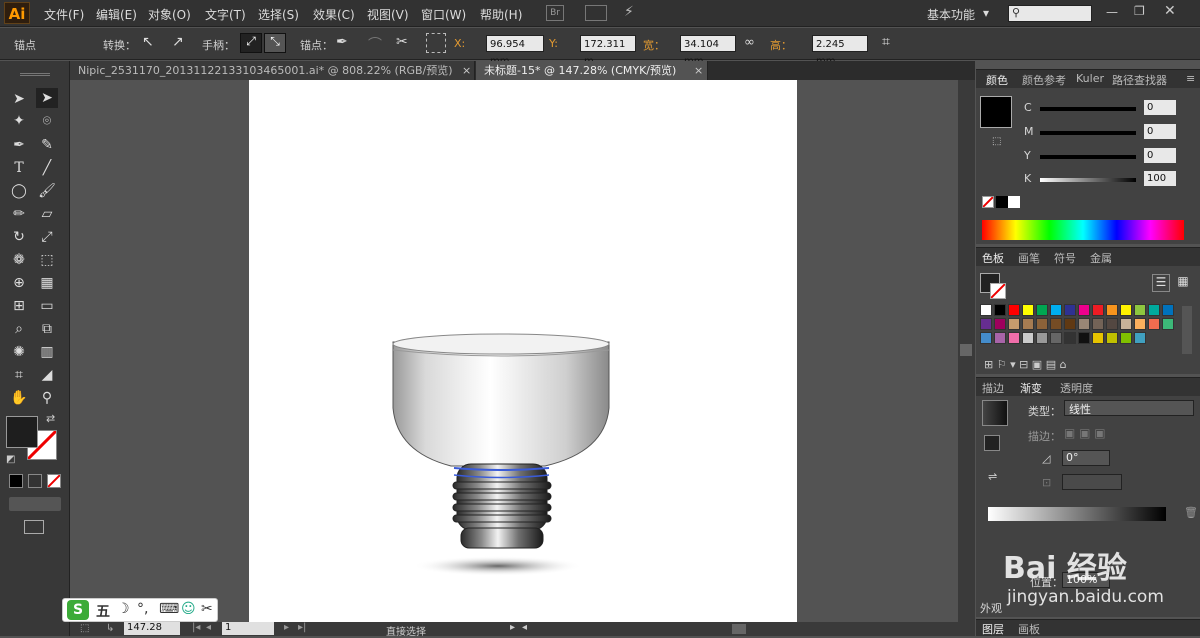 The height and width of the screenshot is (638, 1200). What do you see at coordinates (1187, 330) in the screenshot?
I see `swatch-scrollbar` at bounding box center [1187, 330].